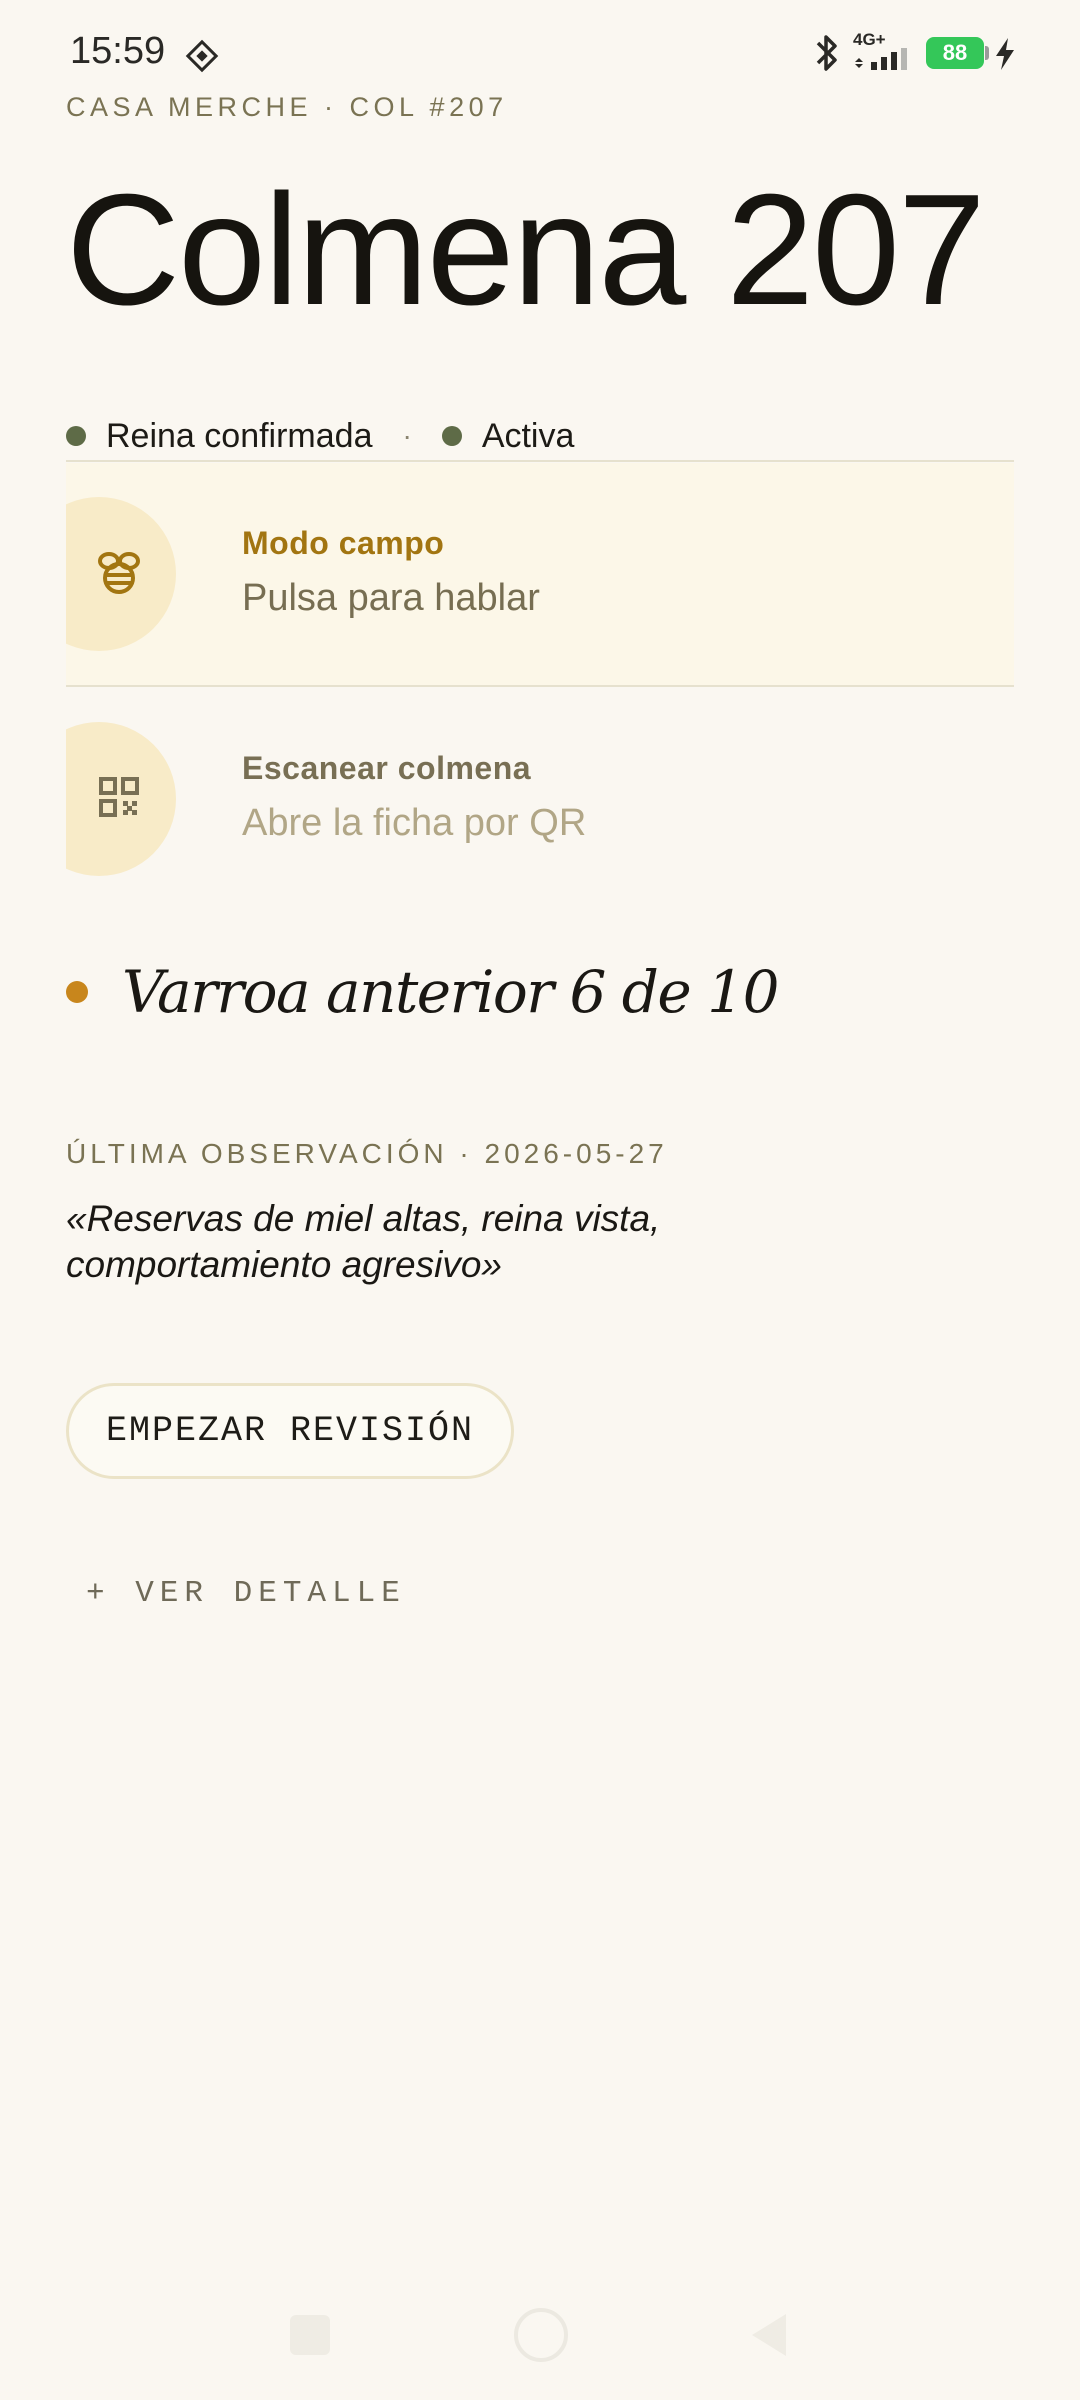 This screenshot has height=2400, width=1080. What do you see at coordinates (102, 799) in the screenshot?
I see `qr-code-icon` at bounding box center [102, 799].